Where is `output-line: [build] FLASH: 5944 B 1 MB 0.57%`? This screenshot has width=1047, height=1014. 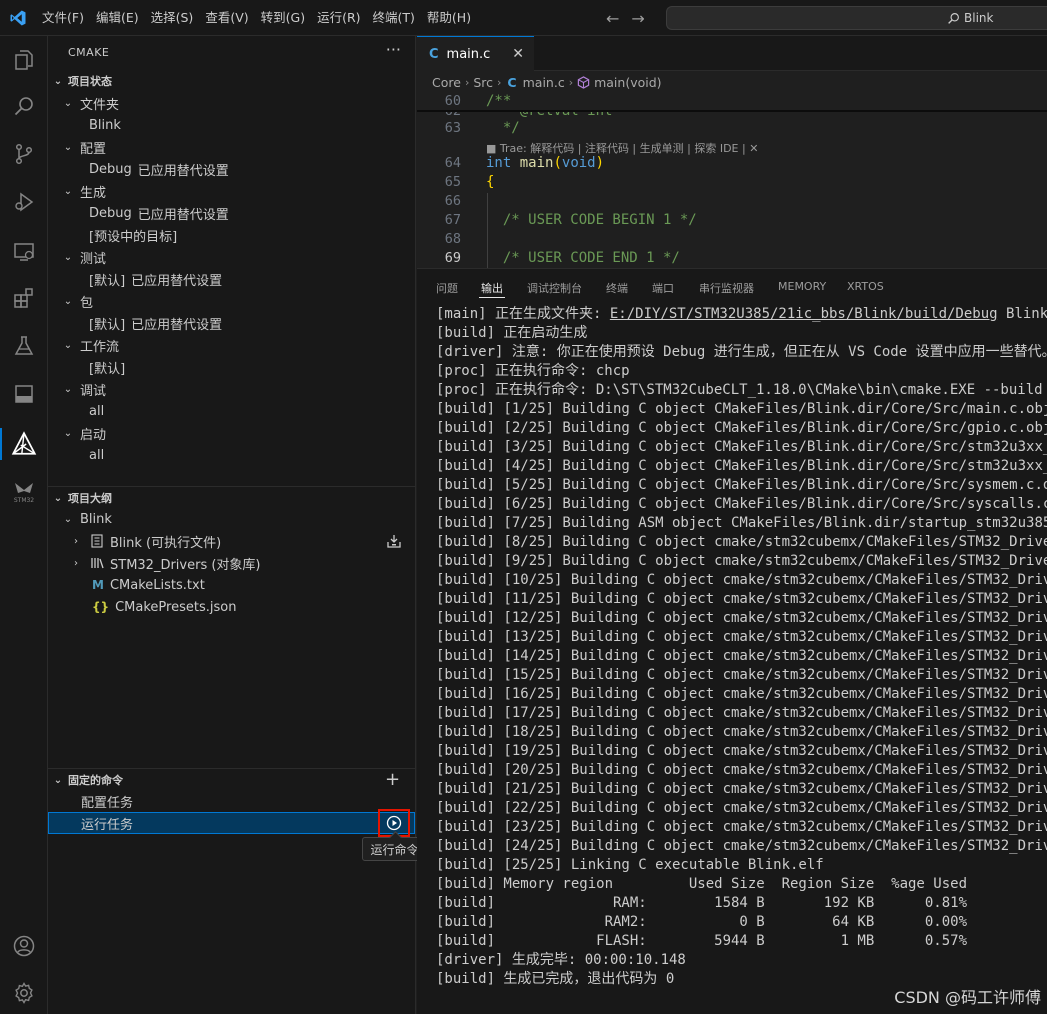 output-line: [build] FLASH: 5944 B 1 MB 0.57% is located at coordinates (702, 941).